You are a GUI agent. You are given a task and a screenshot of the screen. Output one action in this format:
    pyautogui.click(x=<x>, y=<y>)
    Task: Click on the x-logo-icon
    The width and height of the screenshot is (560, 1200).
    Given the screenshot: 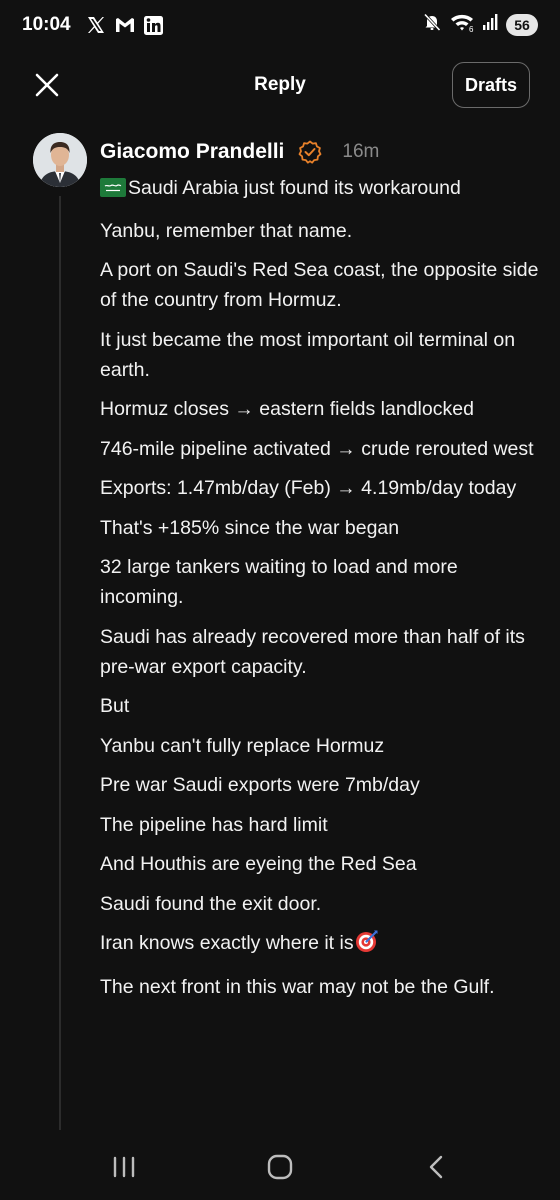 What is the action you would take?
    pyautogui.click(x=96, y=27)
    